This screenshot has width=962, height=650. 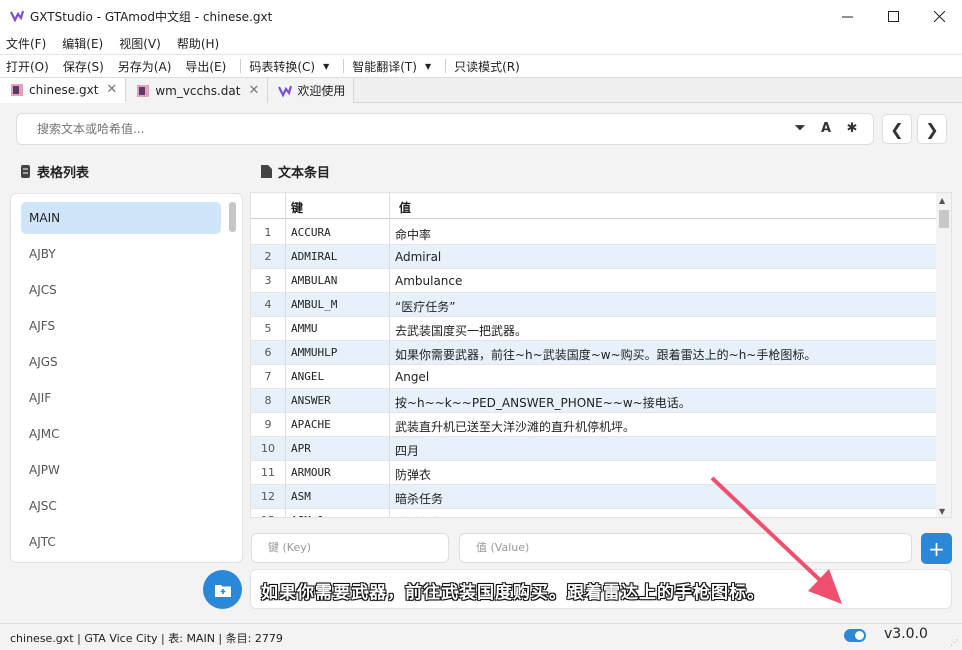 I want to click on add-entry-button: +, so click(x=936, y=548).